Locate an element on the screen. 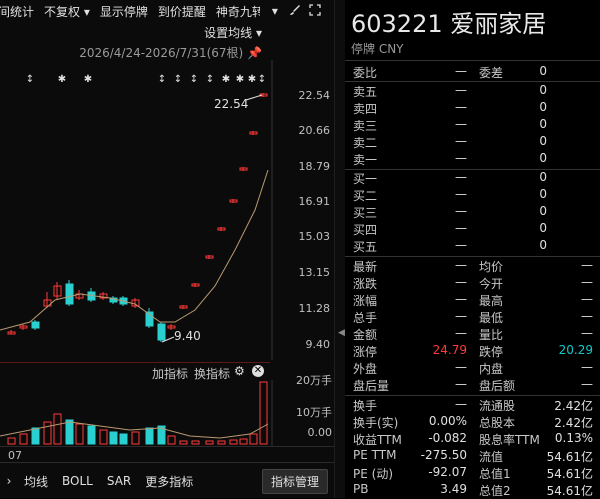 This screenshot has width=600, height=499. y-tick-label: 18.79 is located at coordinates (315, 166).